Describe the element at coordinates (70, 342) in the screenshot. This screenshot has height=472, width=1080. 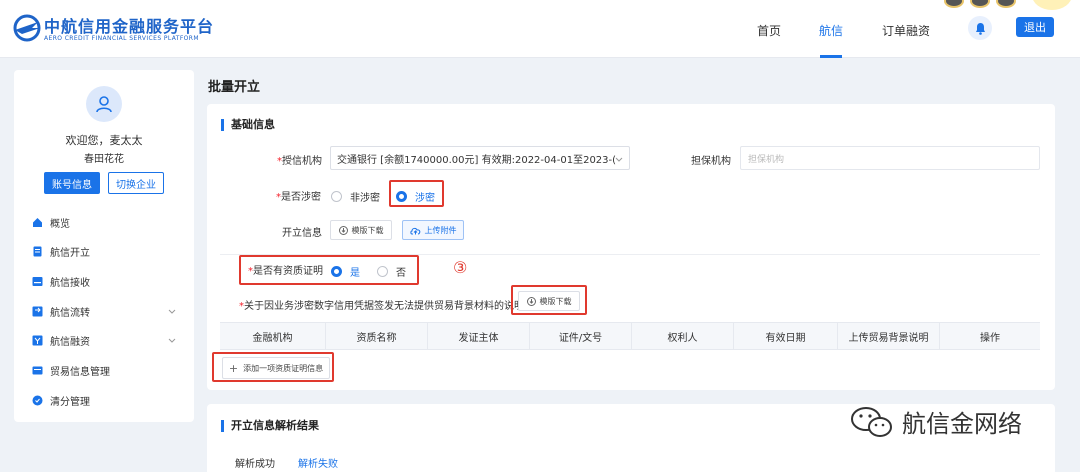
I see `sidebar-item-label: 航信融资` at that location.